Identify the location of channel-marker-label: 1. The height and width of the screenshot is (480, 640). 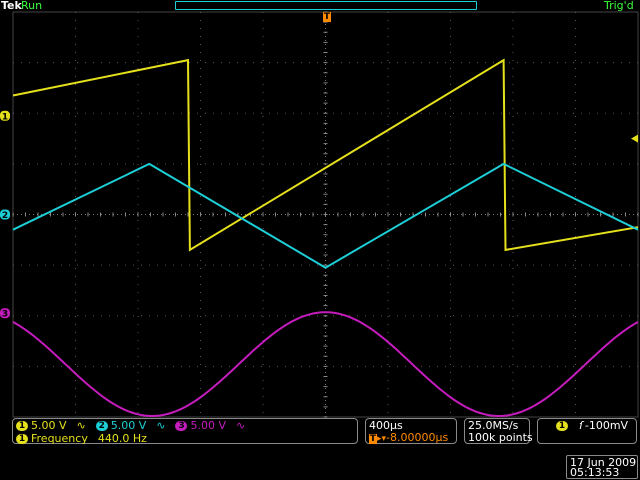
(5, 117).